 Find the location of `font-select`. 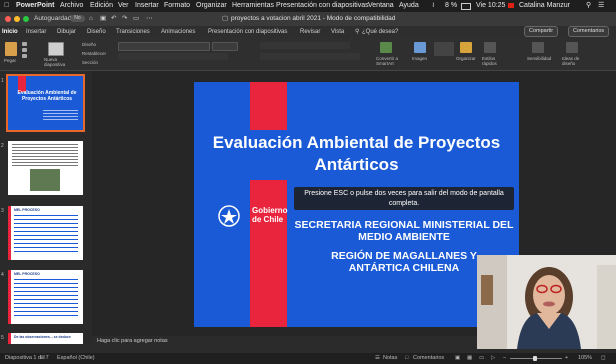

font-select is located at coordinates (164, 46).